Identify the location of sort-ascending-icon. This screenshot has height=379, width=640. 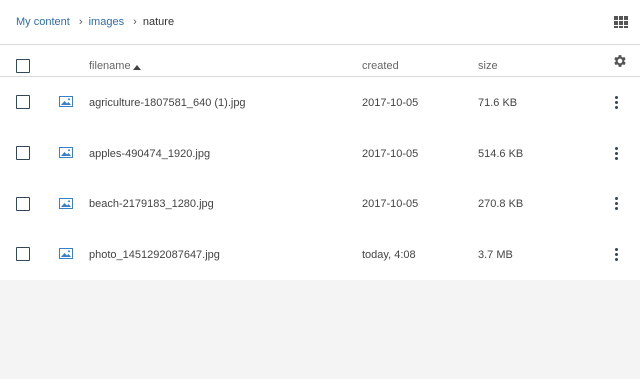
(137, 67).